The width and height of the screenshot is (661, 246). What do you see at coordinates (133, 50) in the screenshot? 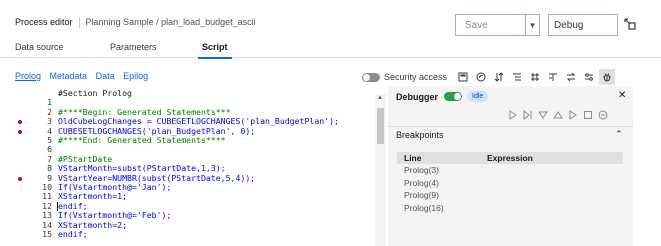
I see `tab-parameters: Parameters` at bounding box center [133, 50].